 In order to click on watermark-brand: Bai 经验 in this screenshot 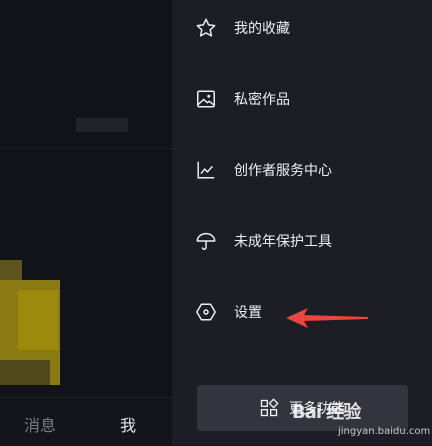, I will do `click(326, 412)`.